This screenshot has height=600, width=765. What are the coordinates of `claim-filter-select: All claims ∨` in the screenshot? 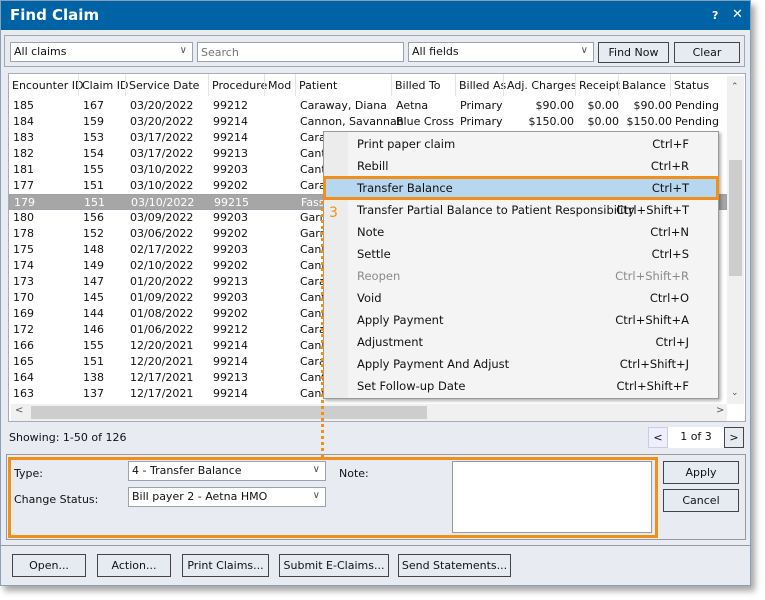 It's located at (101, 52).